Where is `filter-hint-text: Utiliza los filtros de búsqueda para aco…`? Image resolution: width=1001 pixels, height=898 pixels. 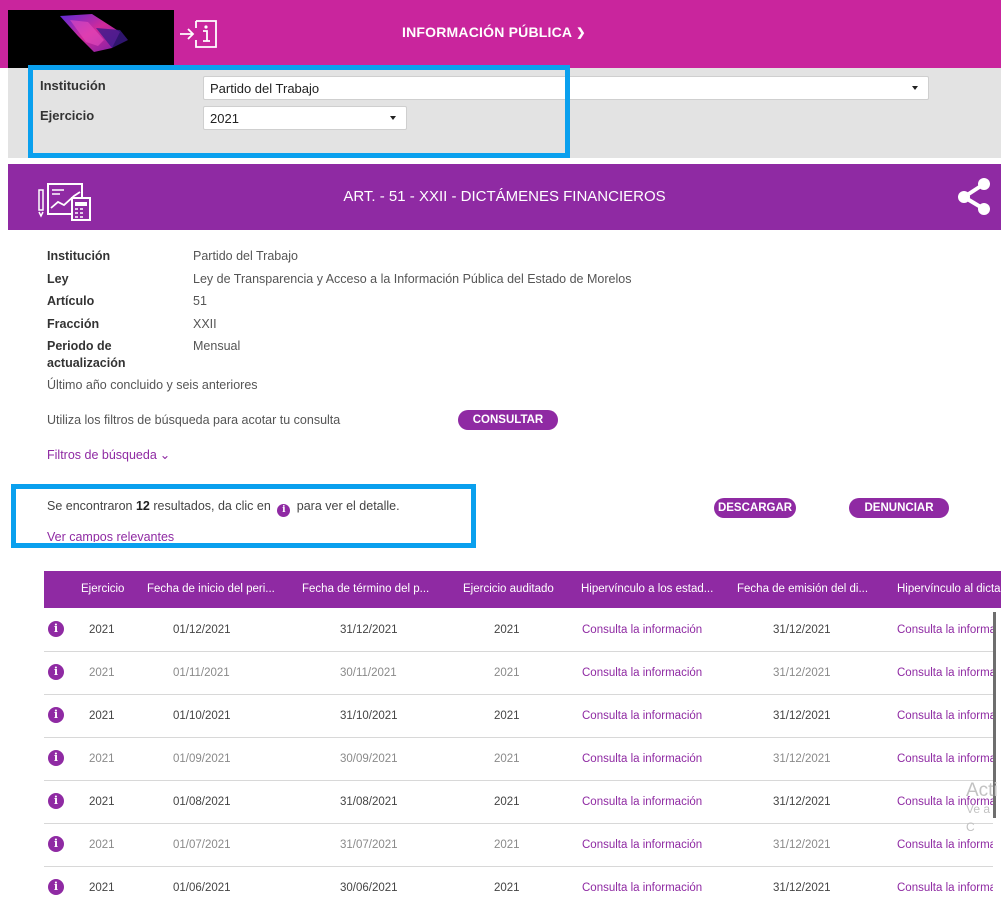 filter-hint-text: Utiliza los filtros de búsqueda para aco… is located at coordinates (194, 420).